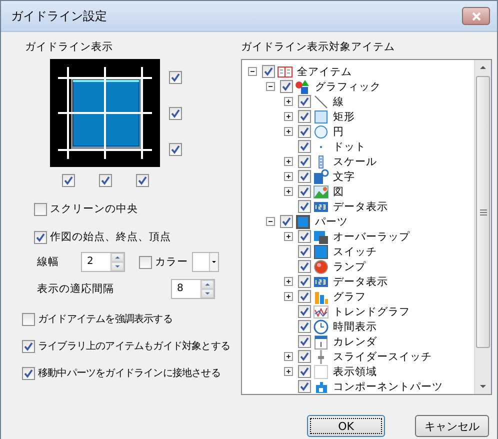  Describe the element at coordinates (348, 267) in the screenshot. I see `tree-item: ランプ` at that location.